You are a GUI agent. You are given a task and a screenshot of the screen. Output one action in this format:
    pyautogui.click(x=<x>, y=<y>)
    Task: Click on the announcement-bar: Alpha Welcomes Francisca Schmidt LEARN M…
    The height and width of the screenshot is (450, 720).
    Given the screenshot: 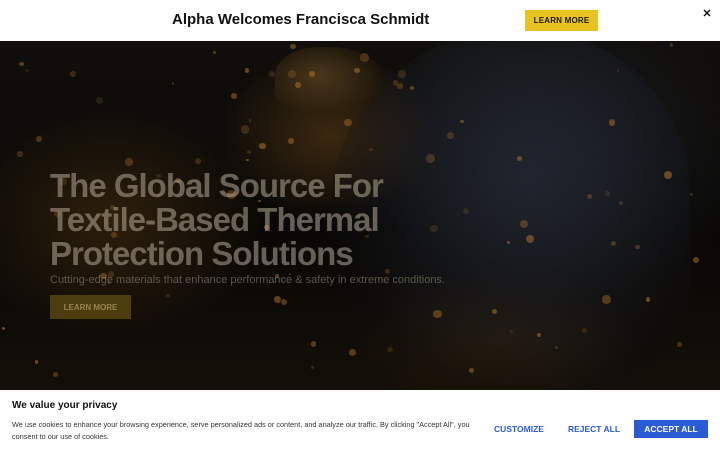 What is the action you would take?
    pyautogui.click(x=360, y=20)
    